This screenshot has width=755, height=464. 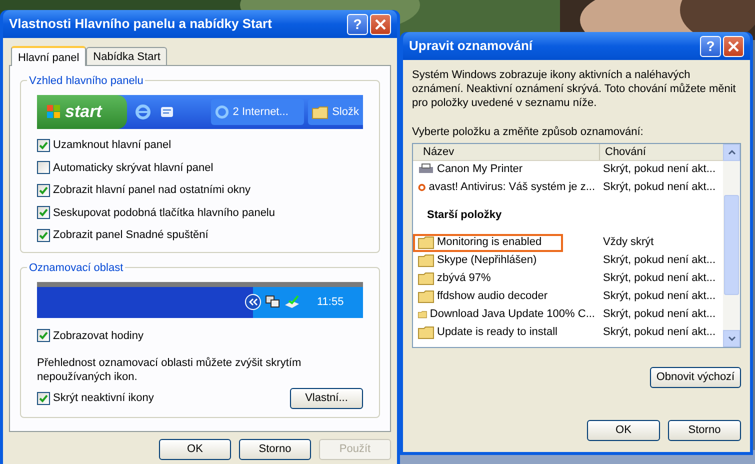 I want to click on prompt-text: Vyberte položku a změňte způsob oznamování:, so click(x=528, y=132).